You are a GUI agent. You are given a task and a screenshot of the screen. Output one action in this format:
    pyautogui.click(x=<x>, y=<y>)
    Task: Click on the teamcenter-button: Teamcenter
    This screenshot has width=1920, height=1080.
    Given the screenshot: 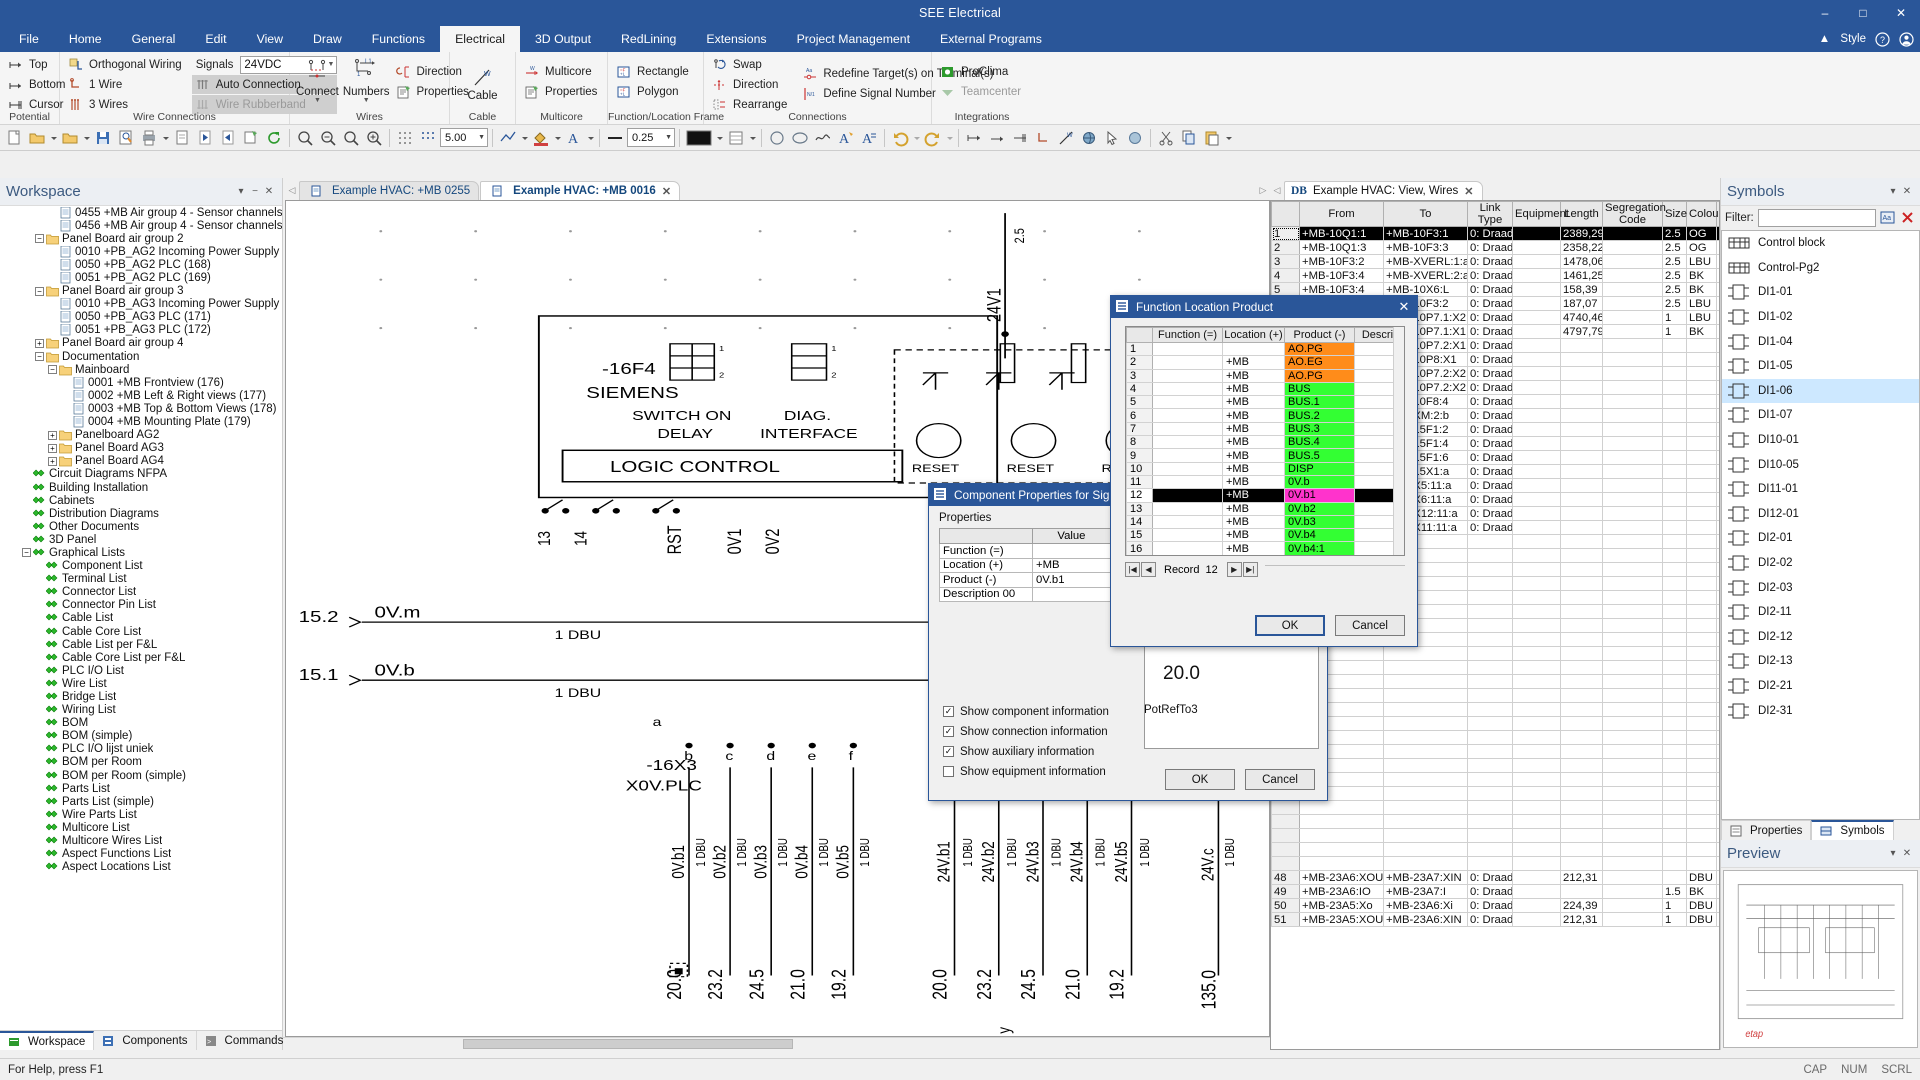 What is the action you would take?
    pyautogui.click(x=982, y=91)
    